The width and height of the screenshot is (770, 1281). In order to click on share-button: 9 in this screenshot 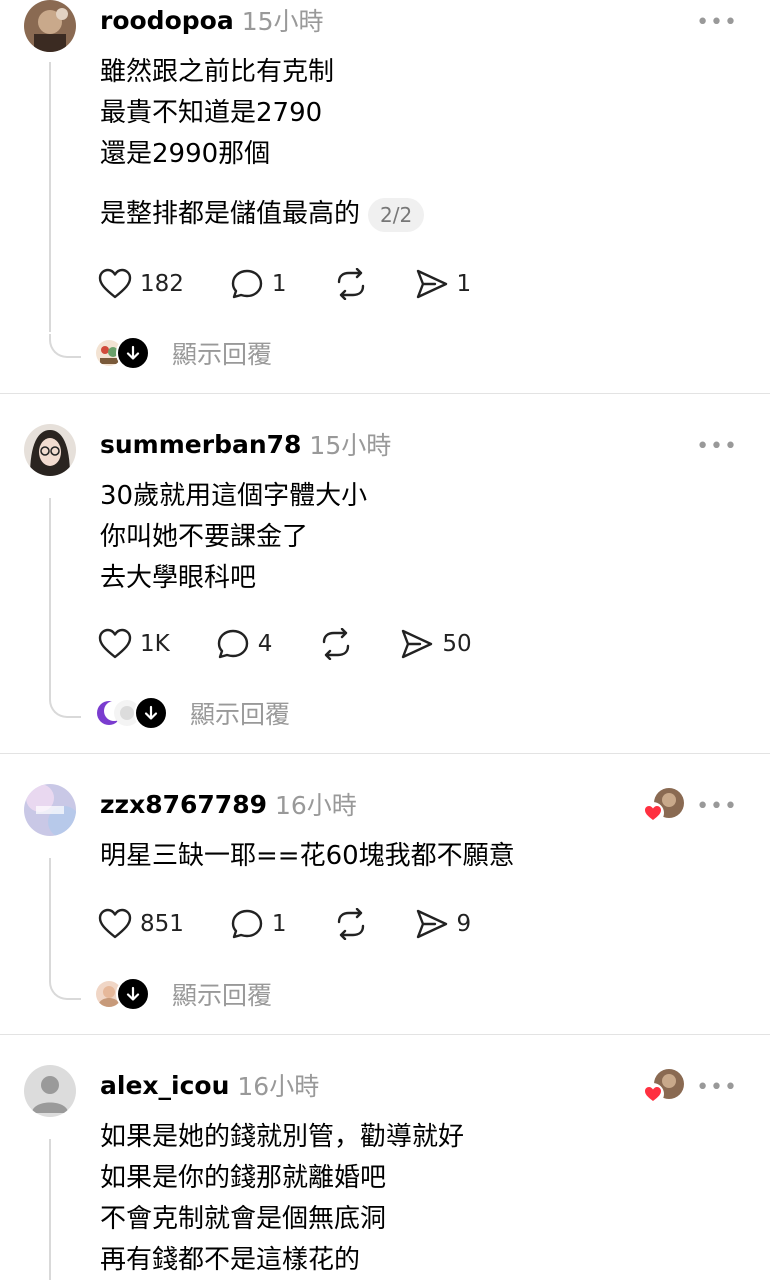, I will do `click(443, 924)`.